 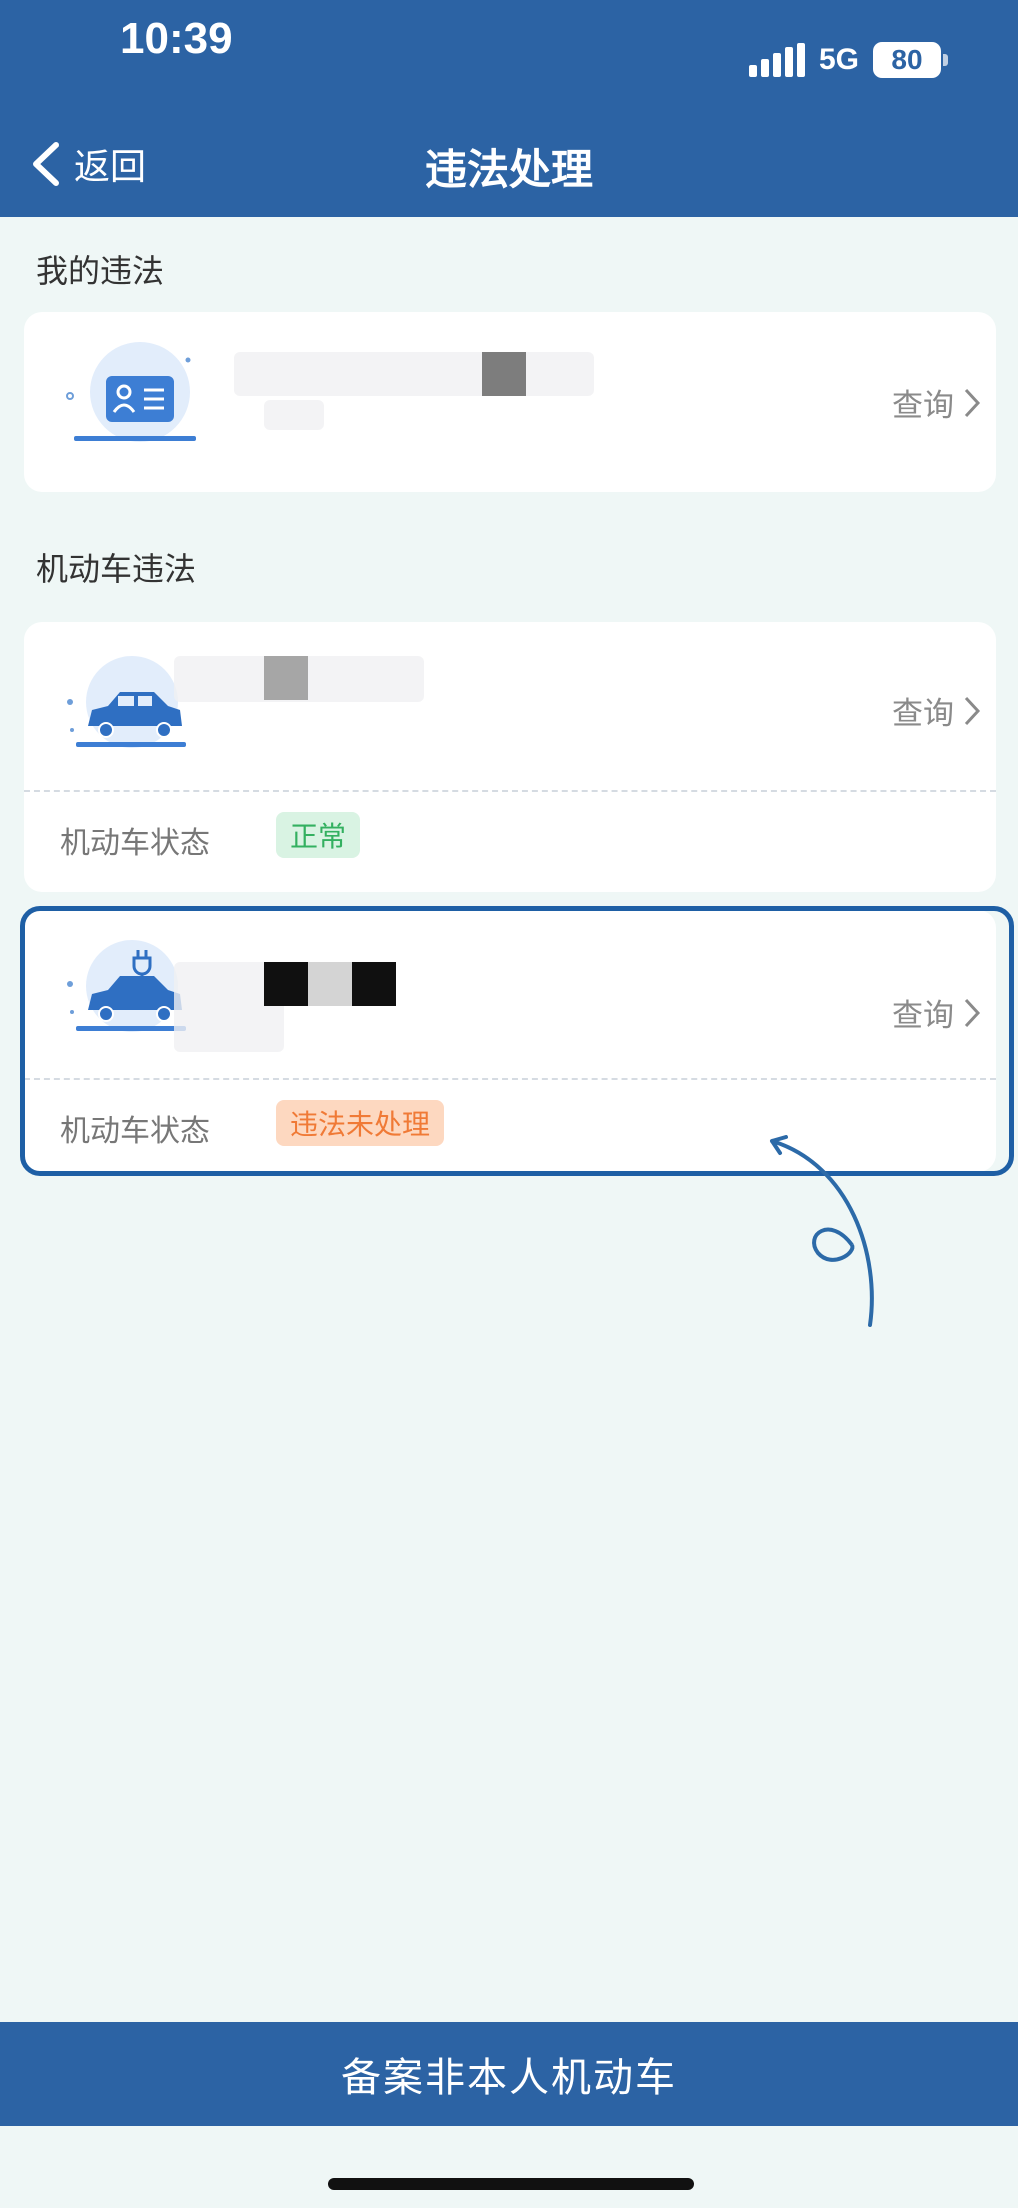 I want to click on redacted-block, so click(x=504, y=374).